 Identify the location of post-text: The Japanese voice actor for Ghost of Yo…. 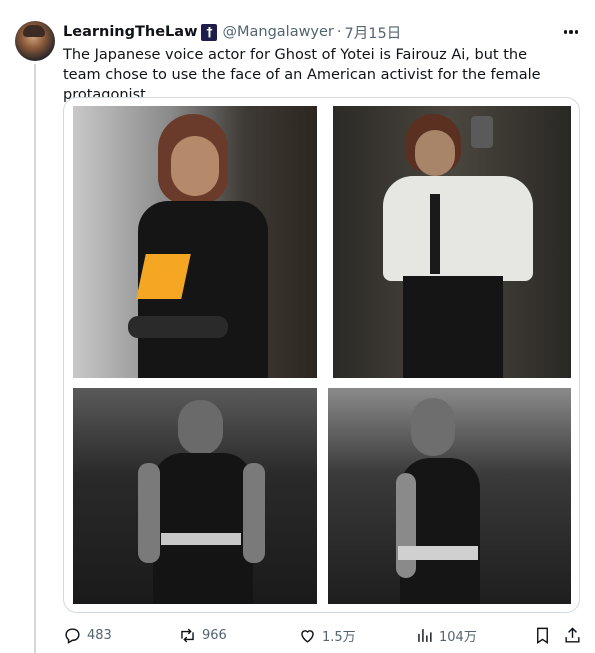
(302, 75).